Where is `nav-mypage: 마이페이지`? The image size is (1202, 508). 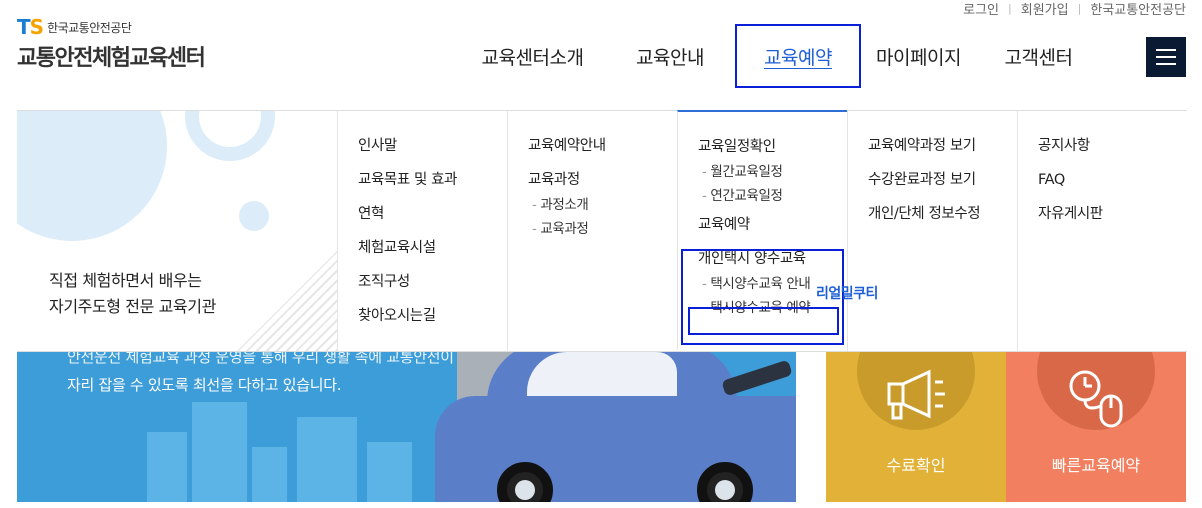
nav-mypage: 마이페이지 is located at coordinates (918, 56).